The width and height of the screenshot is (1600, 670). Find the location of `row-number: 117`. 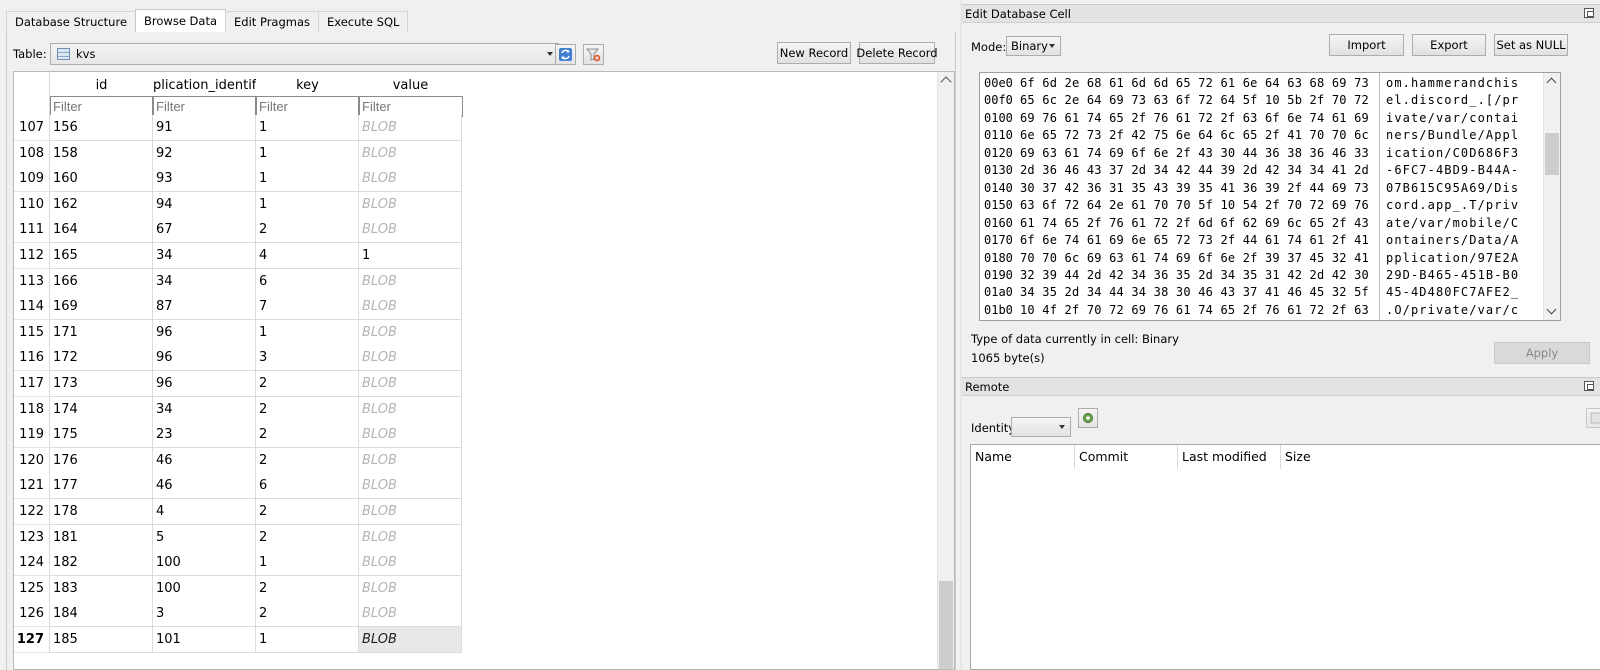

row-number: 117 is located at coordinates (32, 384).